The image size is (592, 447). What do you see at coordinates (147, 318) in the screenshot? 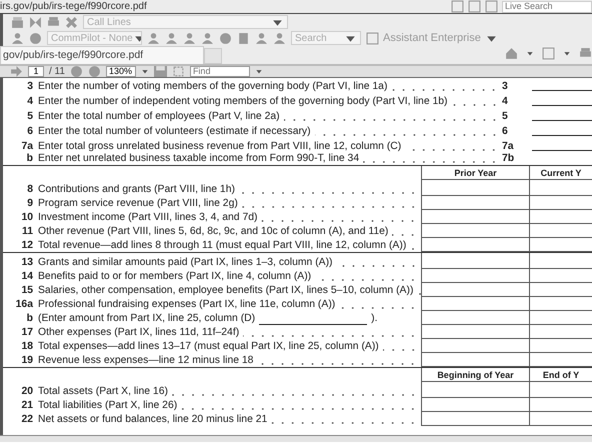
I see `line-text: (Enter amount from Part IX, line 25, column (D)` at bounding box center [147, 318].